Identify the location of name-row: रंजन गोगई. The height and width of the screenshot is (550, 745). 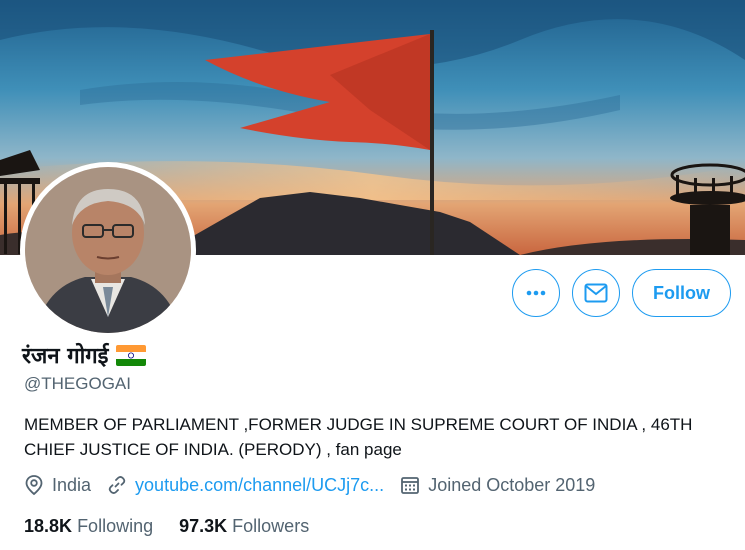
(84, 355).